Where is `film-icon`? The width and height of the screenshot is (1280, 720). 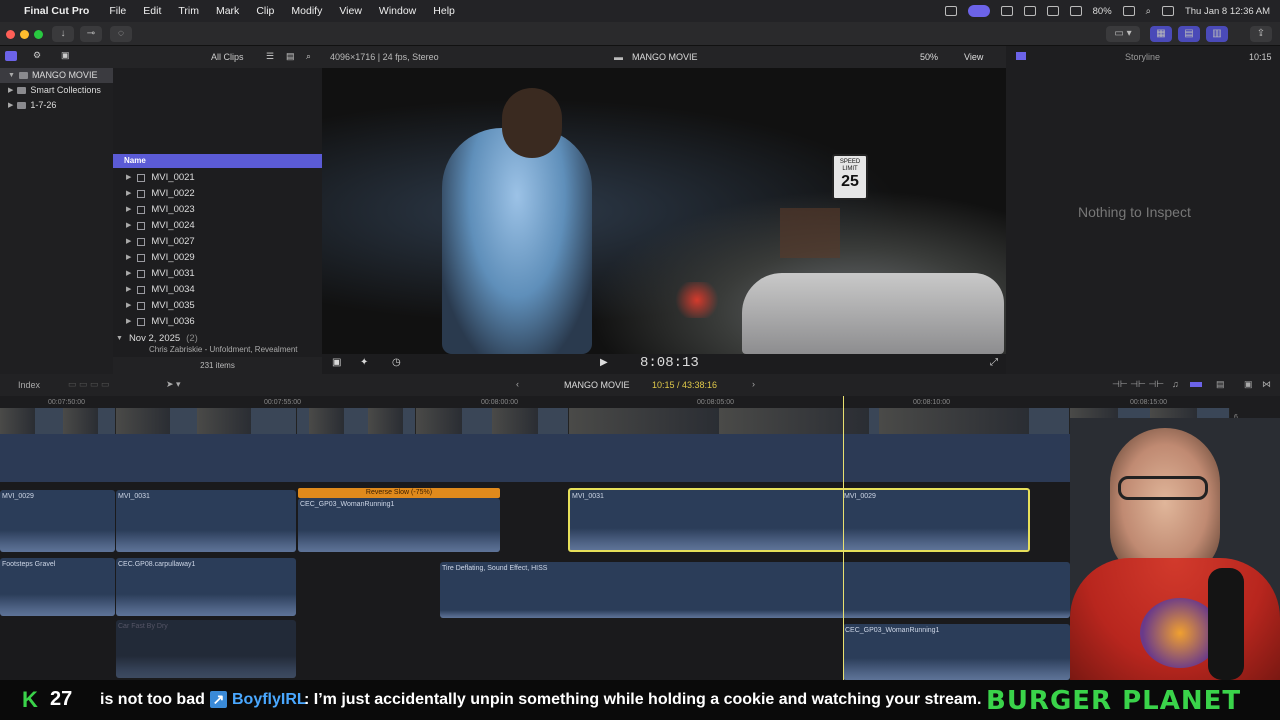
film-icon is located at coordinates (141, 194).